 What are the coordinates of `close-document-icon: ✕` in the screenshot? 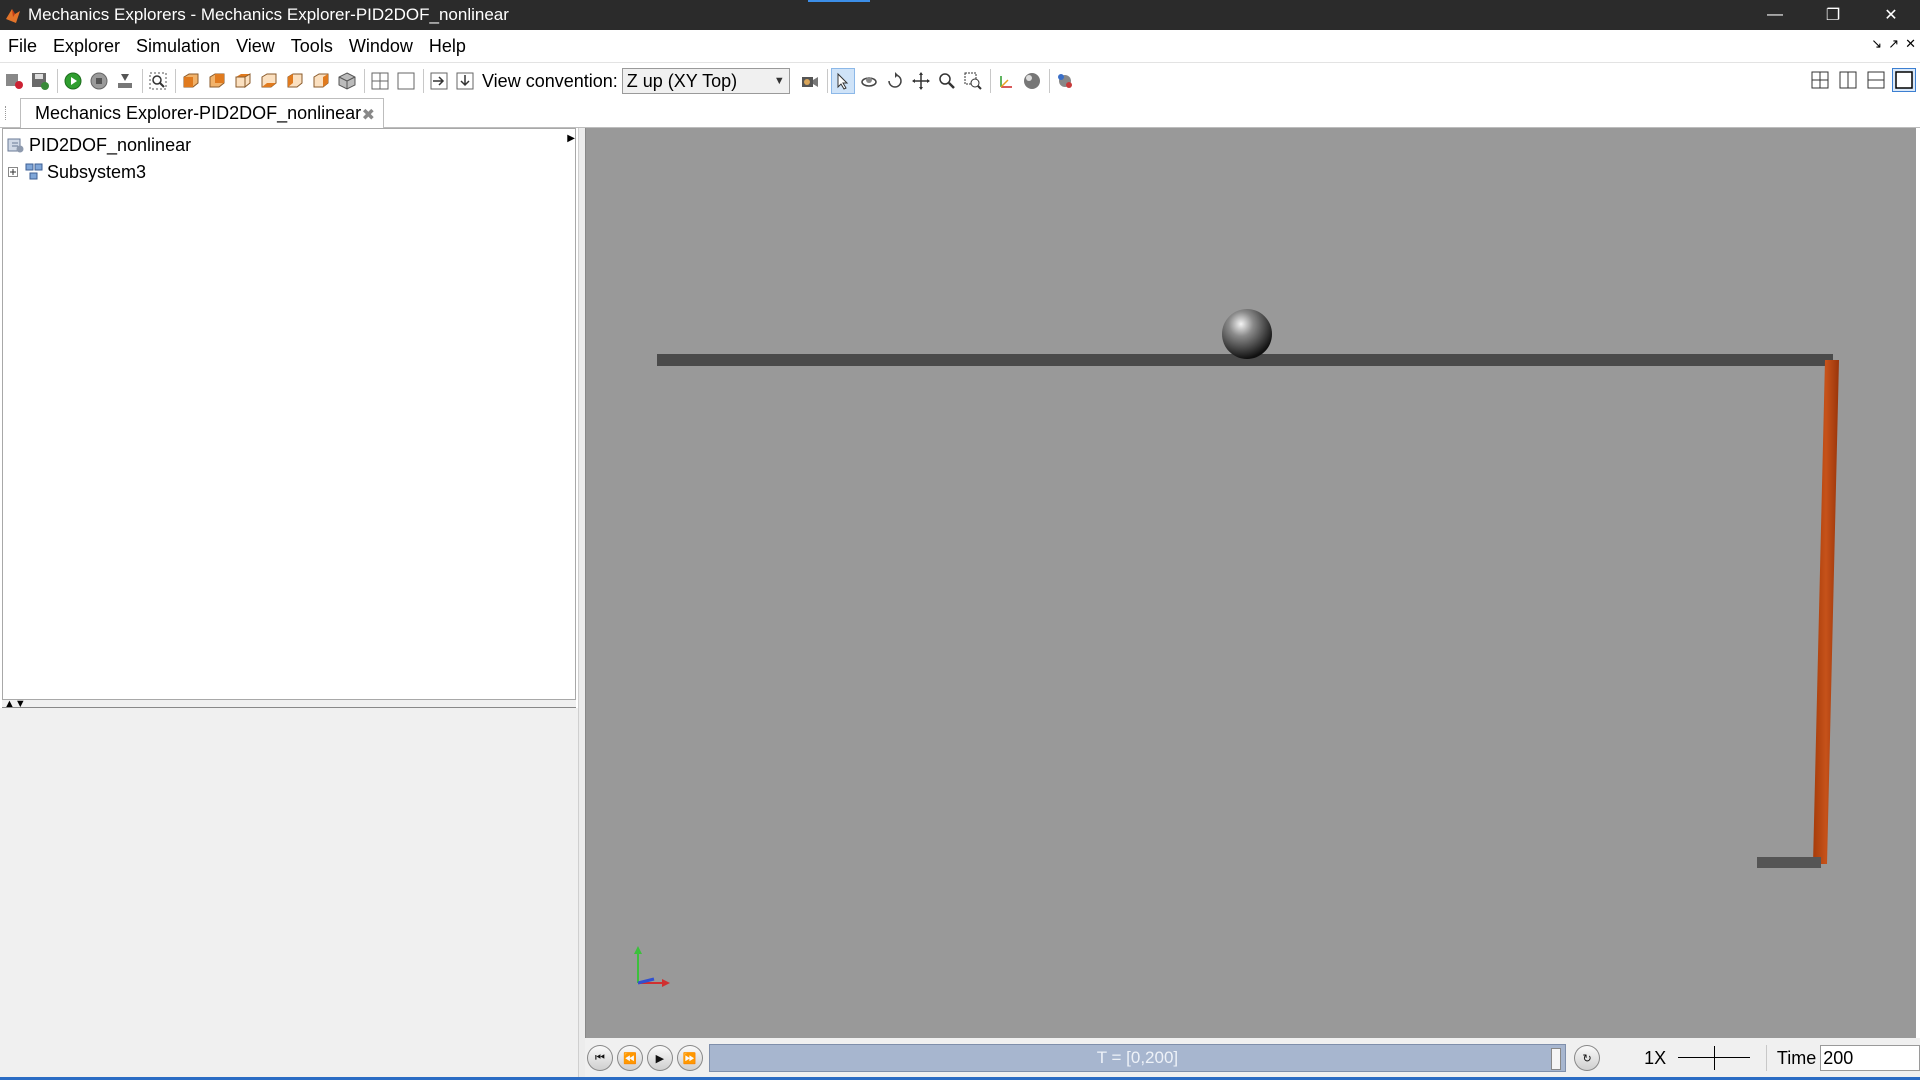 It's located at (1910, 44).